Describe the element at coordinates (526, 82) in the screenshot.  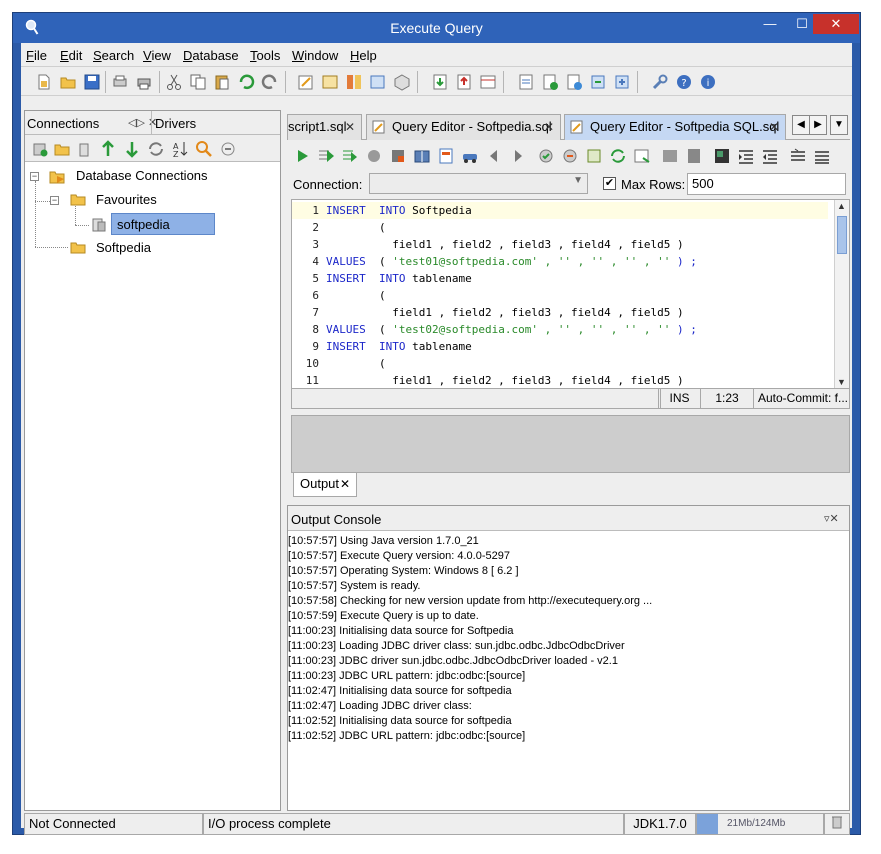
I see `sql-history-icon` at that location.